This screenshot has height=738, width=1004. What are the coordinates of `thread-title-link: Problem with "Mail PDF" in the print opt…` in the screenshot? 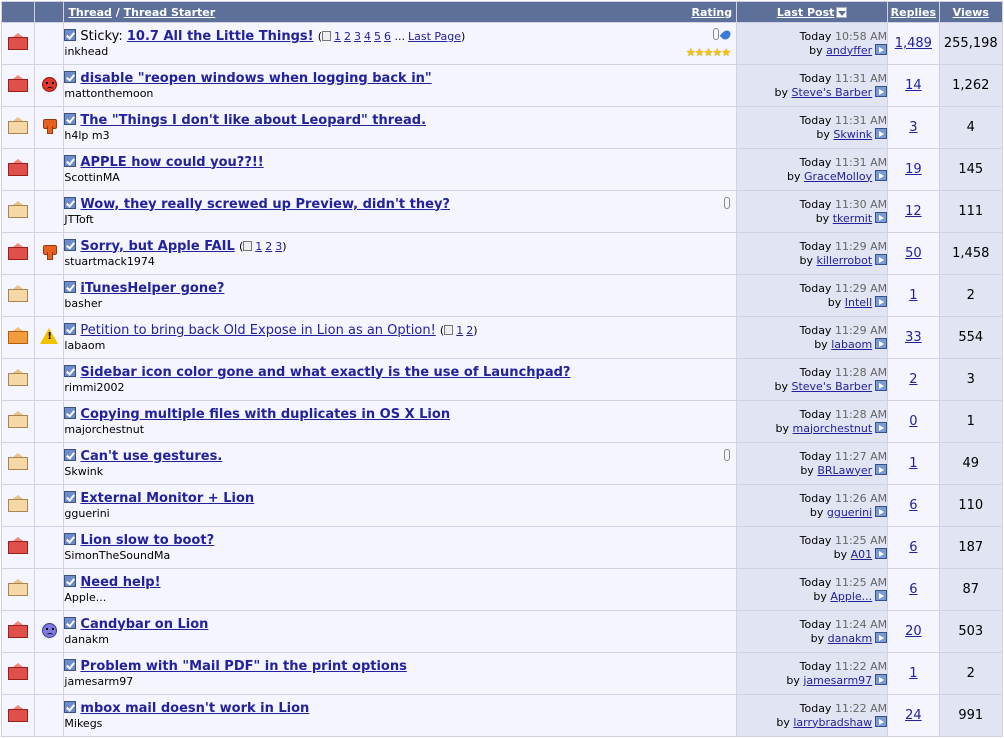 It's located at (243, 666).